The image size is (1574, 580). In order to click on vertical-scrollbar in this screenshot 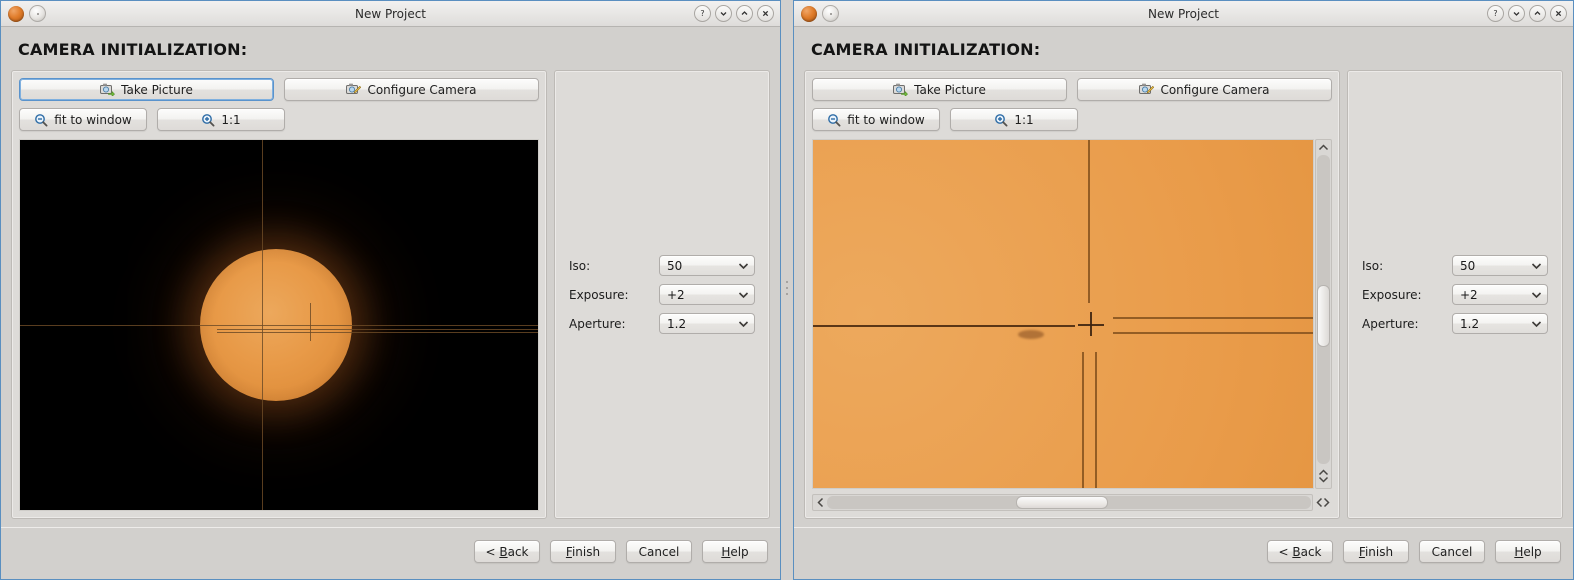, I will do `click(1323, 314)`.